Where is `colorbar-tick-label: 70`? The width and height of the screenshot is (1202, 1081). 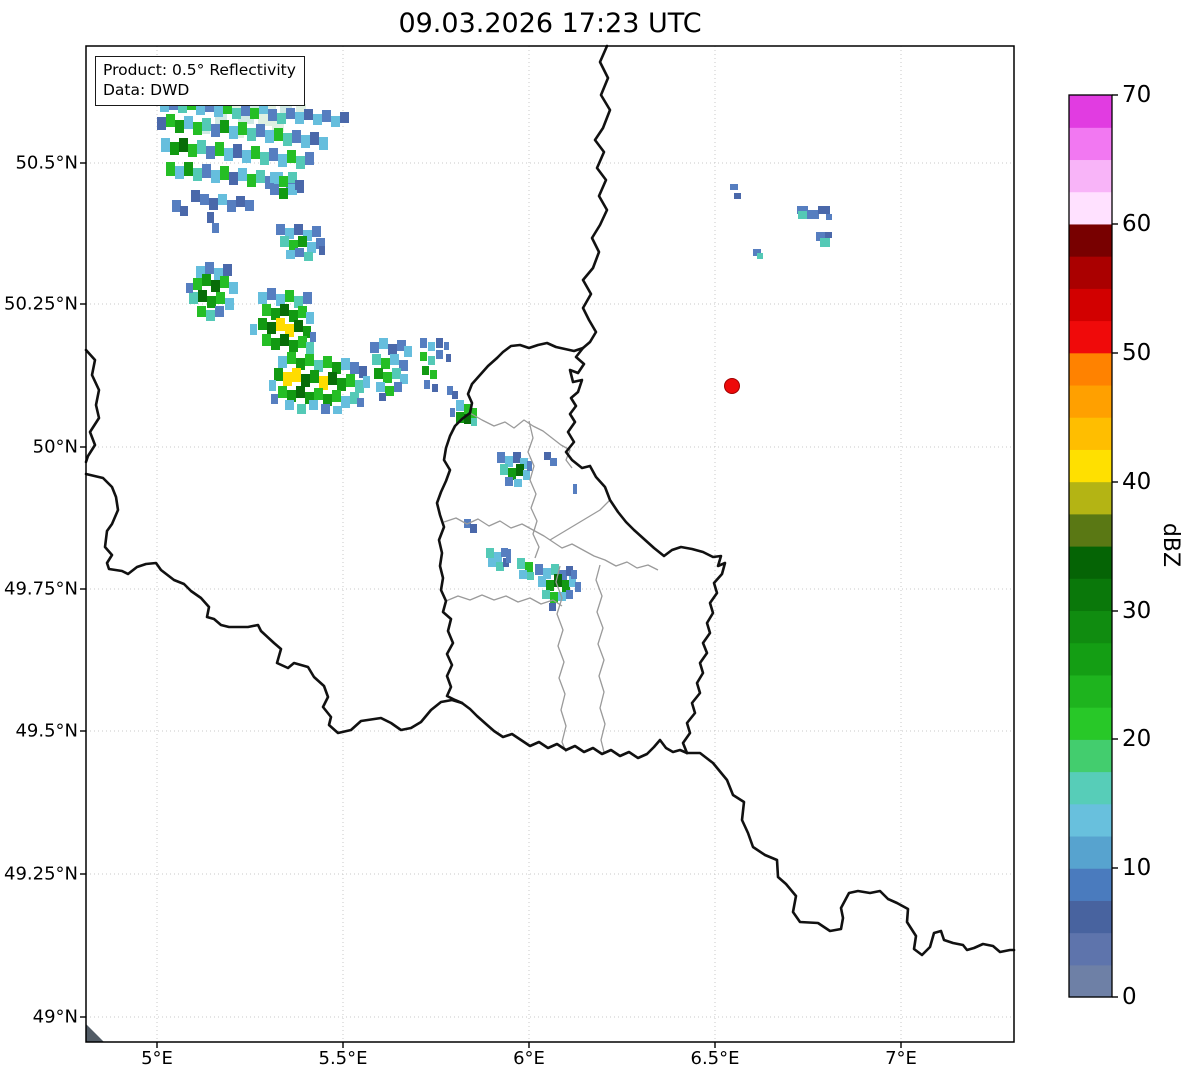
colorbar-tick-label: 70 is located at coordinates (1137, 95).